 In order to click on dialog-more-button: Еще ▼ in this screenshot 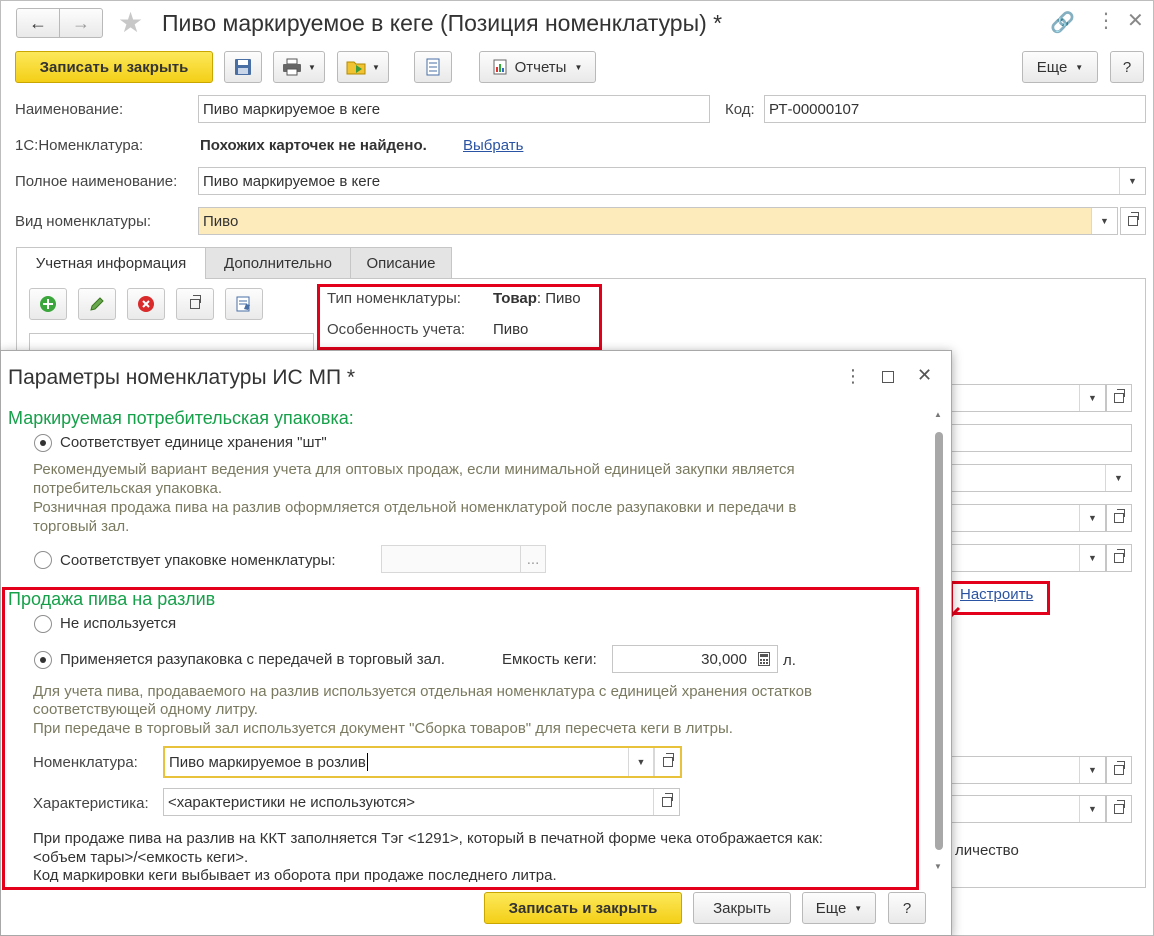, I will do `click(839, 908)`.